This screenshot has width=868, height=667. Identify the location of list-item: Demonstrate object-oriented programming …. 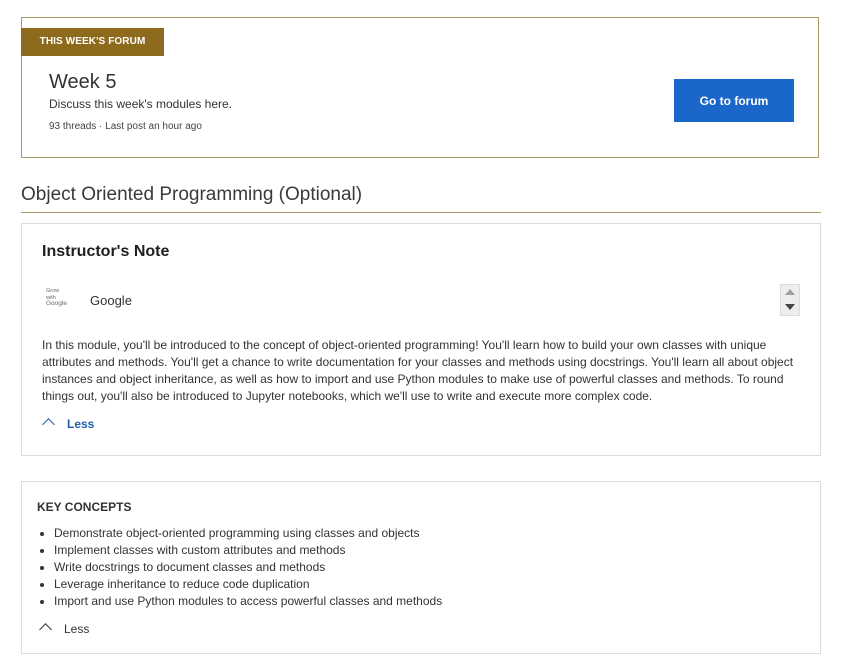
(248, 533).